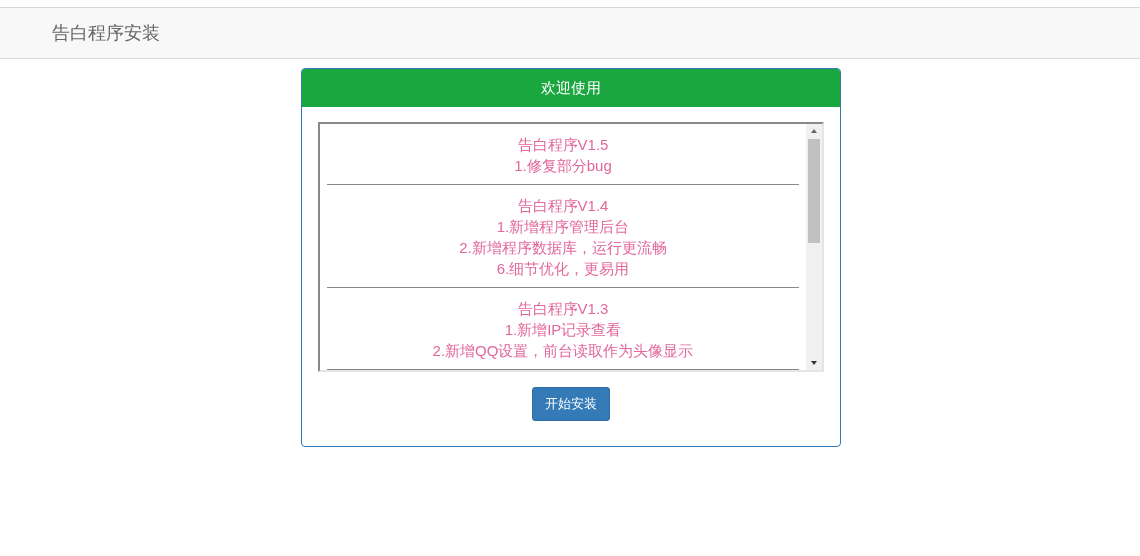 Image resolution: width=1140 pixels, height=556 pixels. I want to click on changelog-note: 6.细节优化，更易用, so click(563, 269).